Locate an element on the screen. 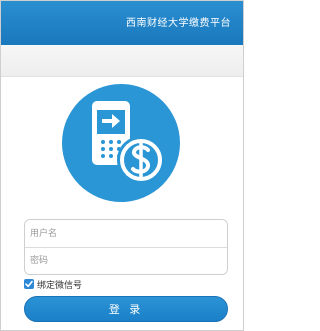 The width and height of the screenshot is (320, 331). sub-bar is located at coordinates (122, 61).